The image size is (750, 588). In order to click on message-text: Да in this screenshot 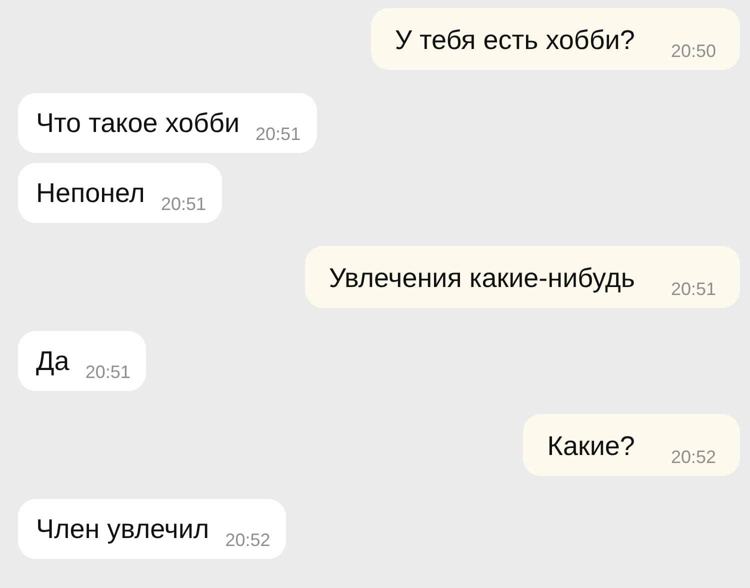, I will do `click(53, 361)`.